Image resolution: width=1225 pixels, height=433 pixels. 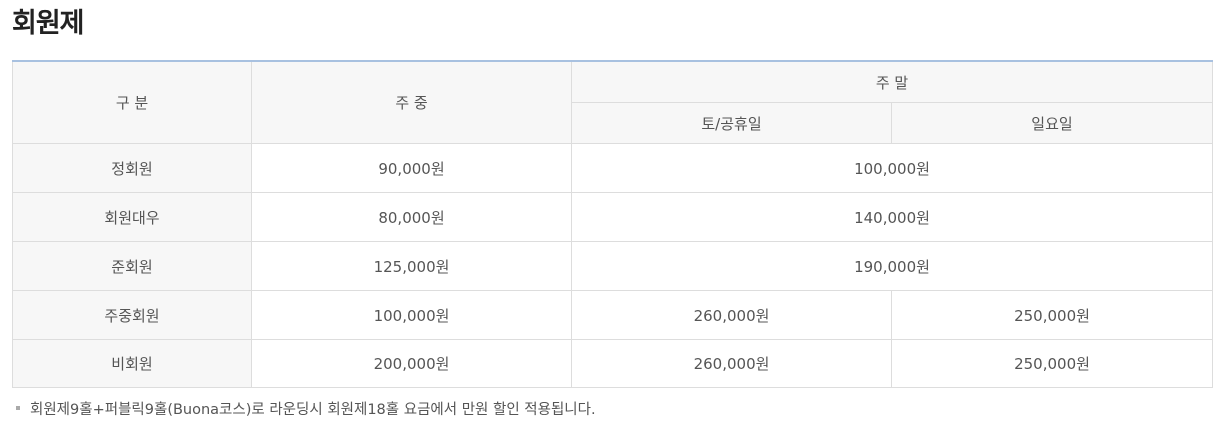 What do you see at coordinates (132, 266) in the screenshot?
I see `row-label: 준회원` at bounding box center [132, 266].